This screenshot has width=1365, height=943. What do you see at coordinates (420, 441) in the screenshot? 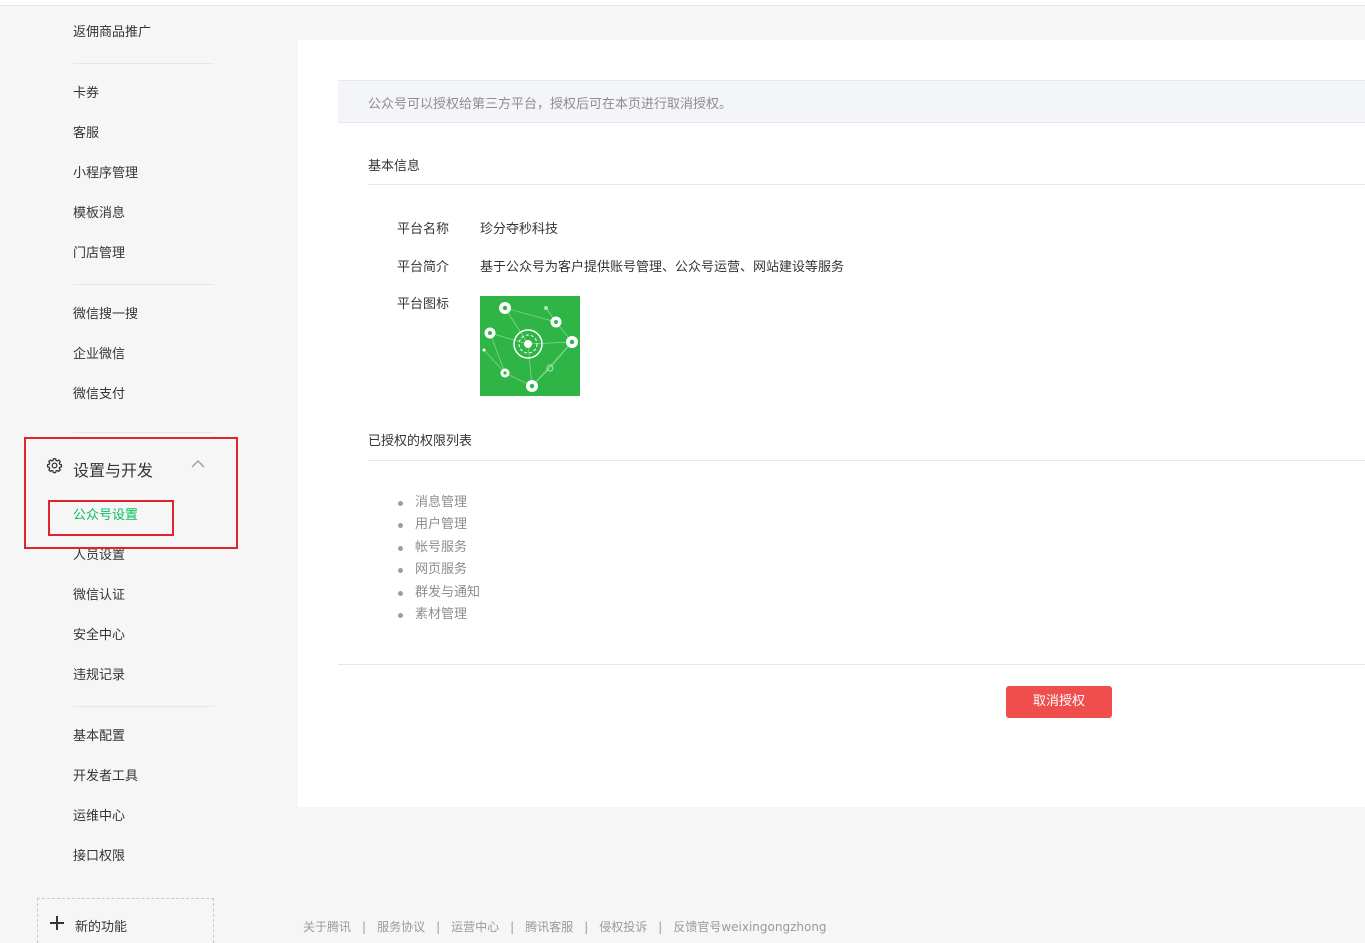
I see `permissions-title: 已授权的权限列表` at bounding box center [420, 441].